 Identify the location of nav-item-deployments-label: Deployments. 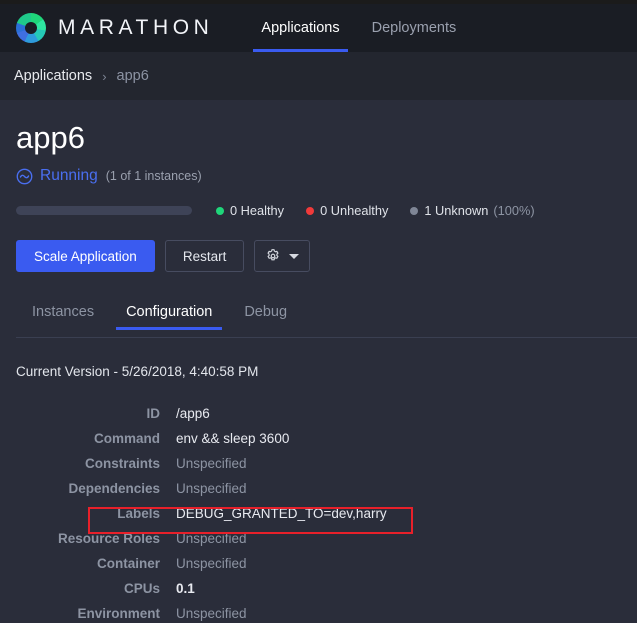
(414, 28).